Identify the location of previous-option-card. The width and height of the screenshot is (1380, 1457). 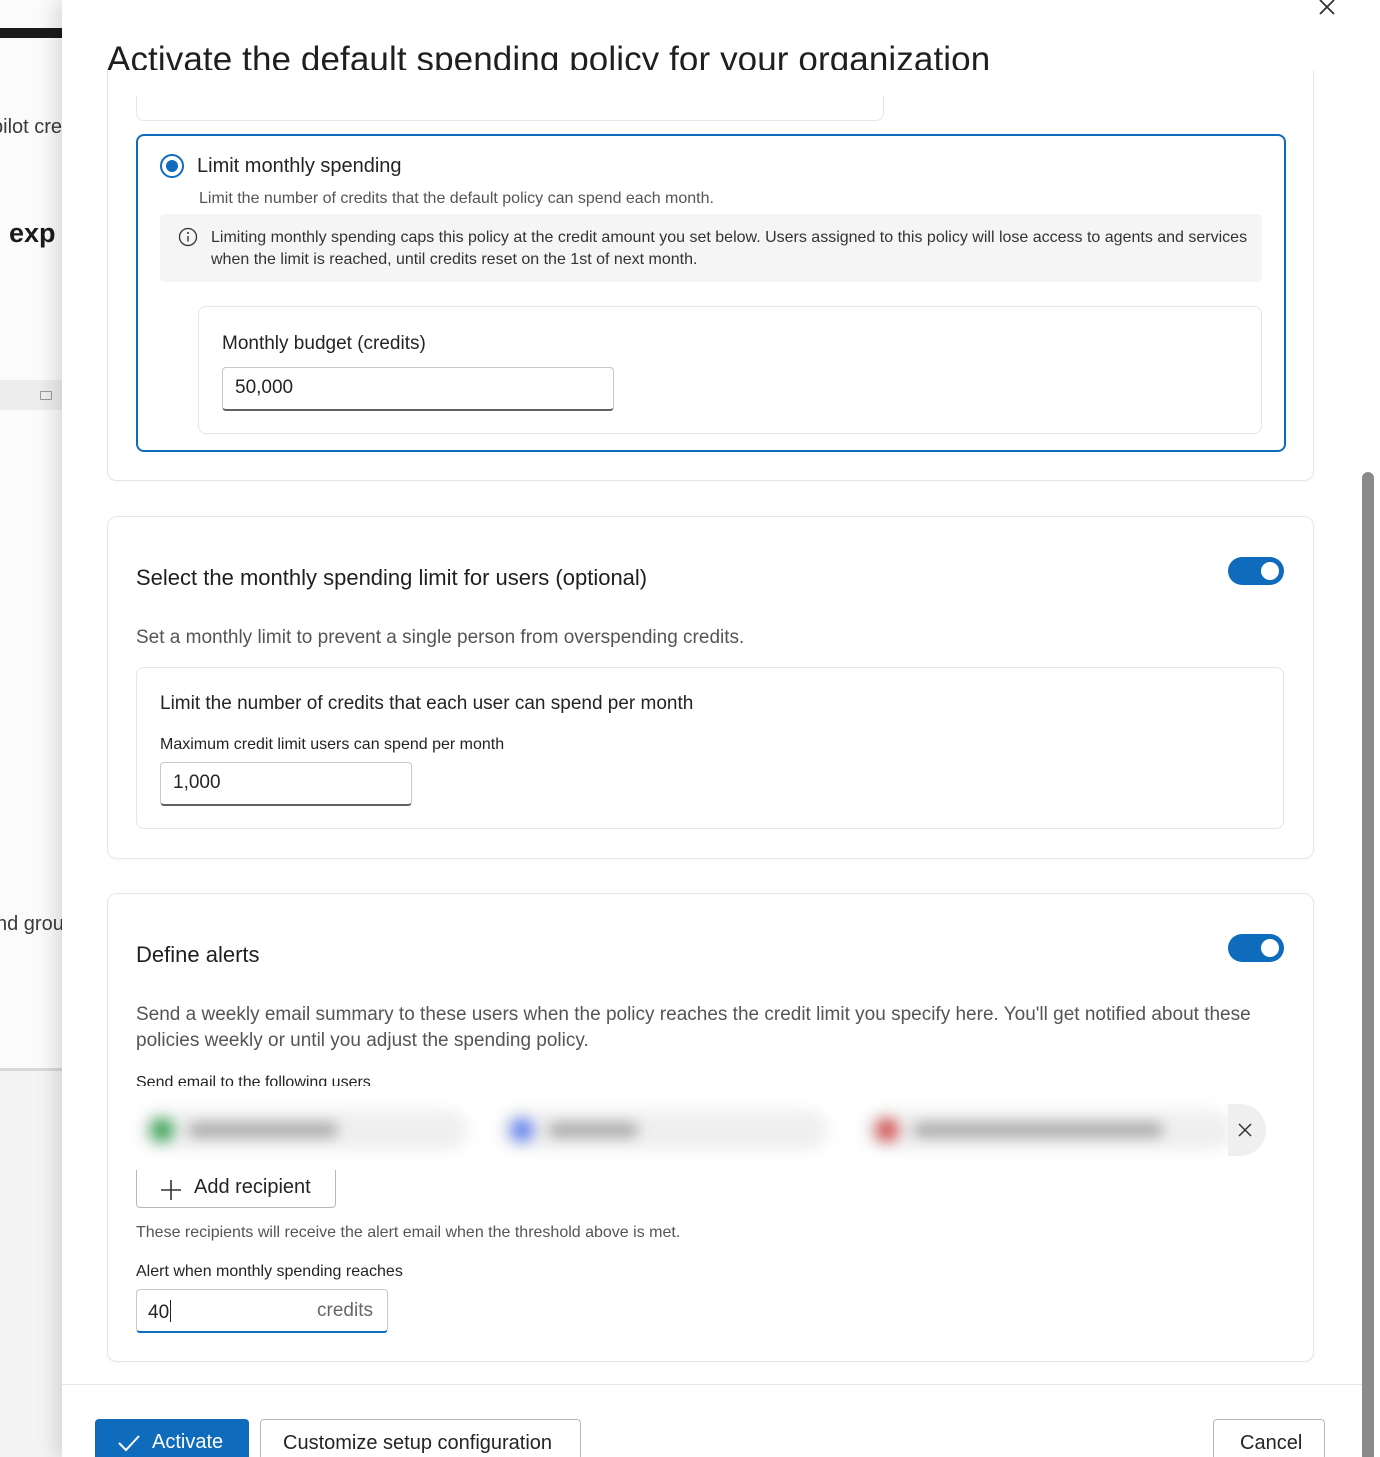
(510, 108).